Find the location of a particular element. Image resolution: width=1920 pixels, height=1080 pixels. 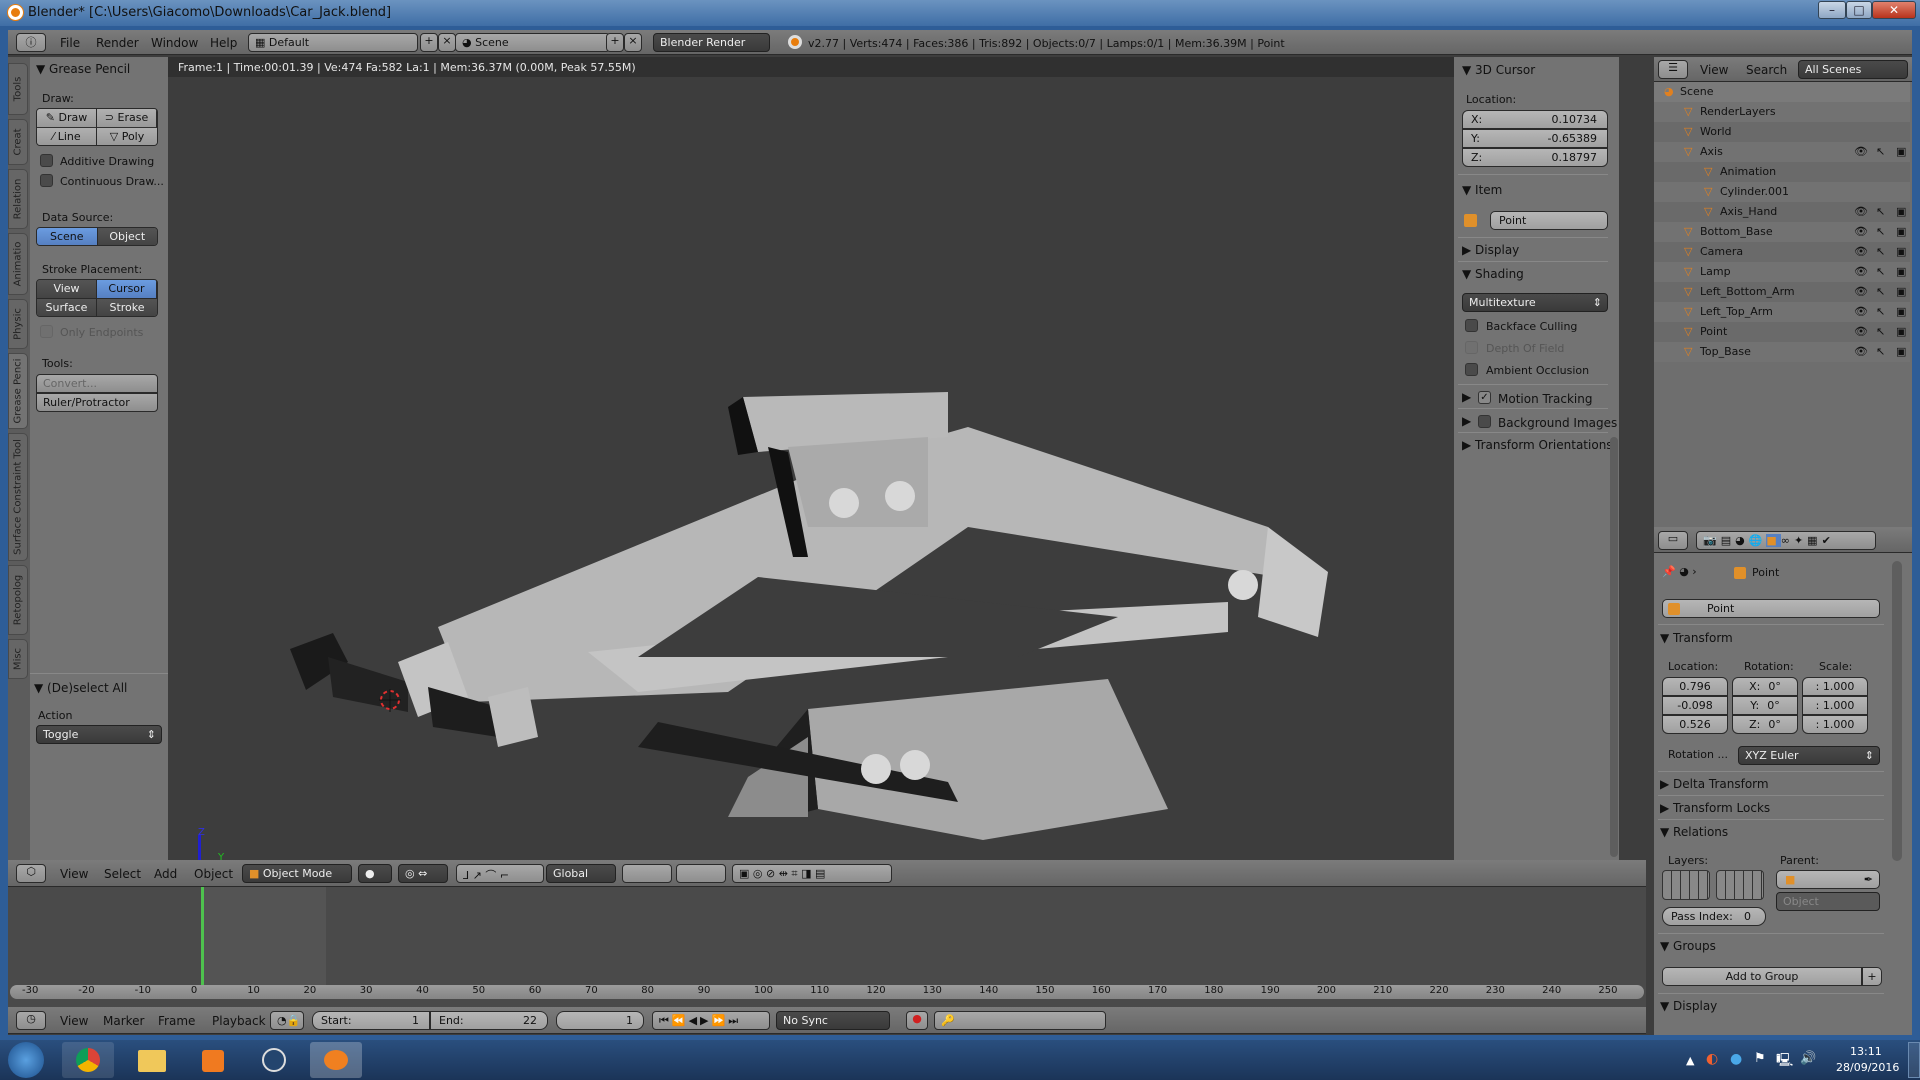

layers-grid-left is located at coordinates (1686, 885).